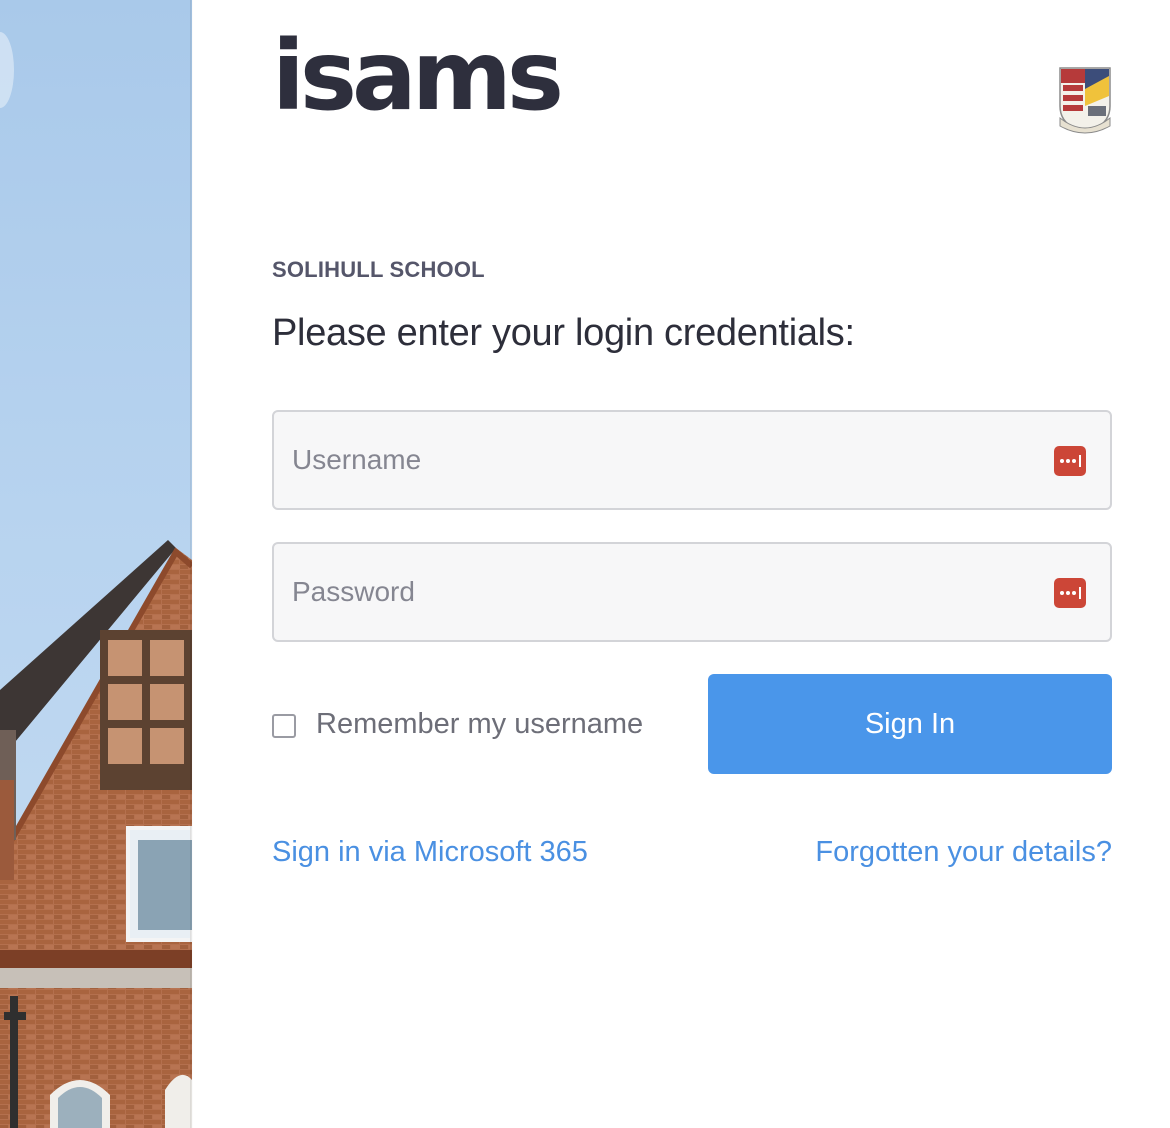  I want to click on forgotten-details-link: Forgotten your details?, so click(963, 852).